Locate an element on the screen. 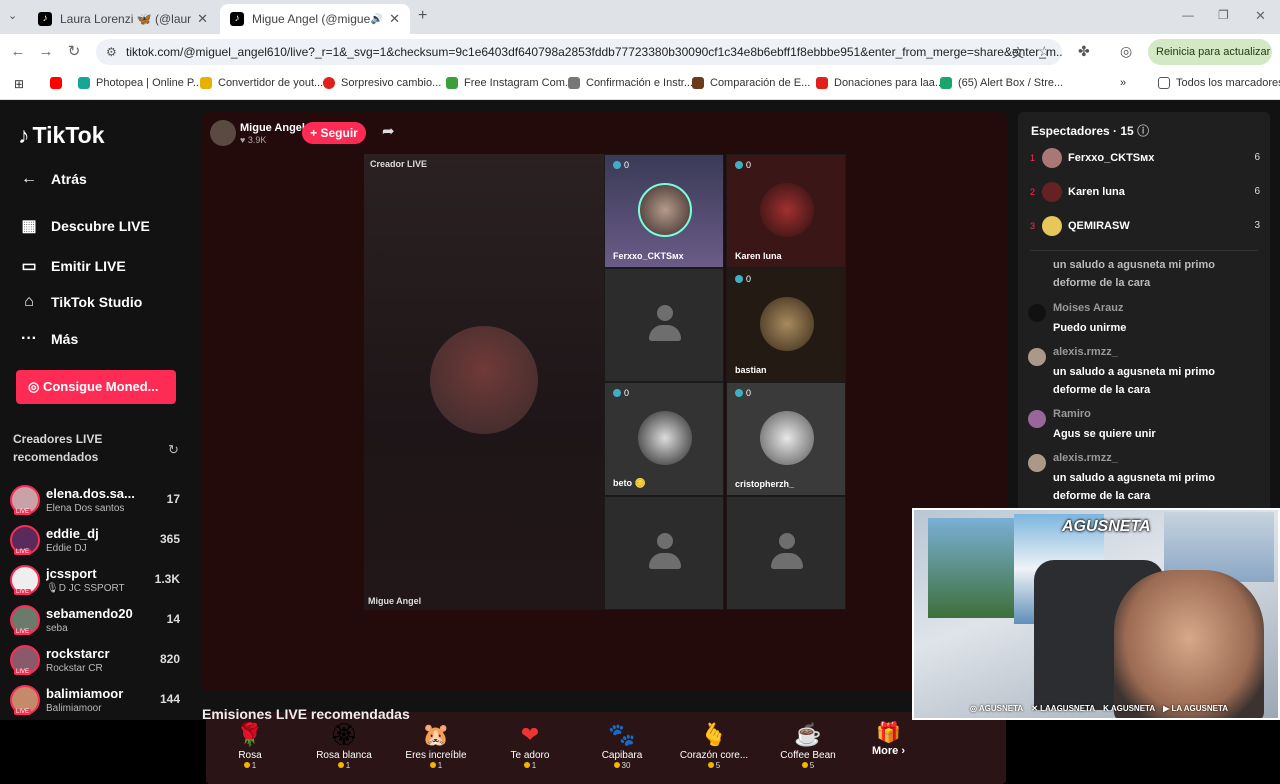 This screenshot has height=784, width=1280. streamer-face is located at coordinates (1189, 644).